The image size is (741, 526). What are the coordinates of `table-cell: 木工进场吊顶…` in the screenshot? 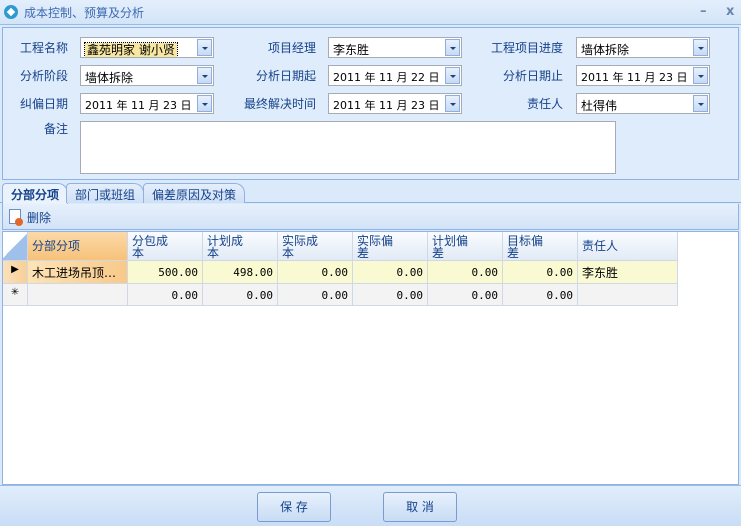 It's located at (78, 272).